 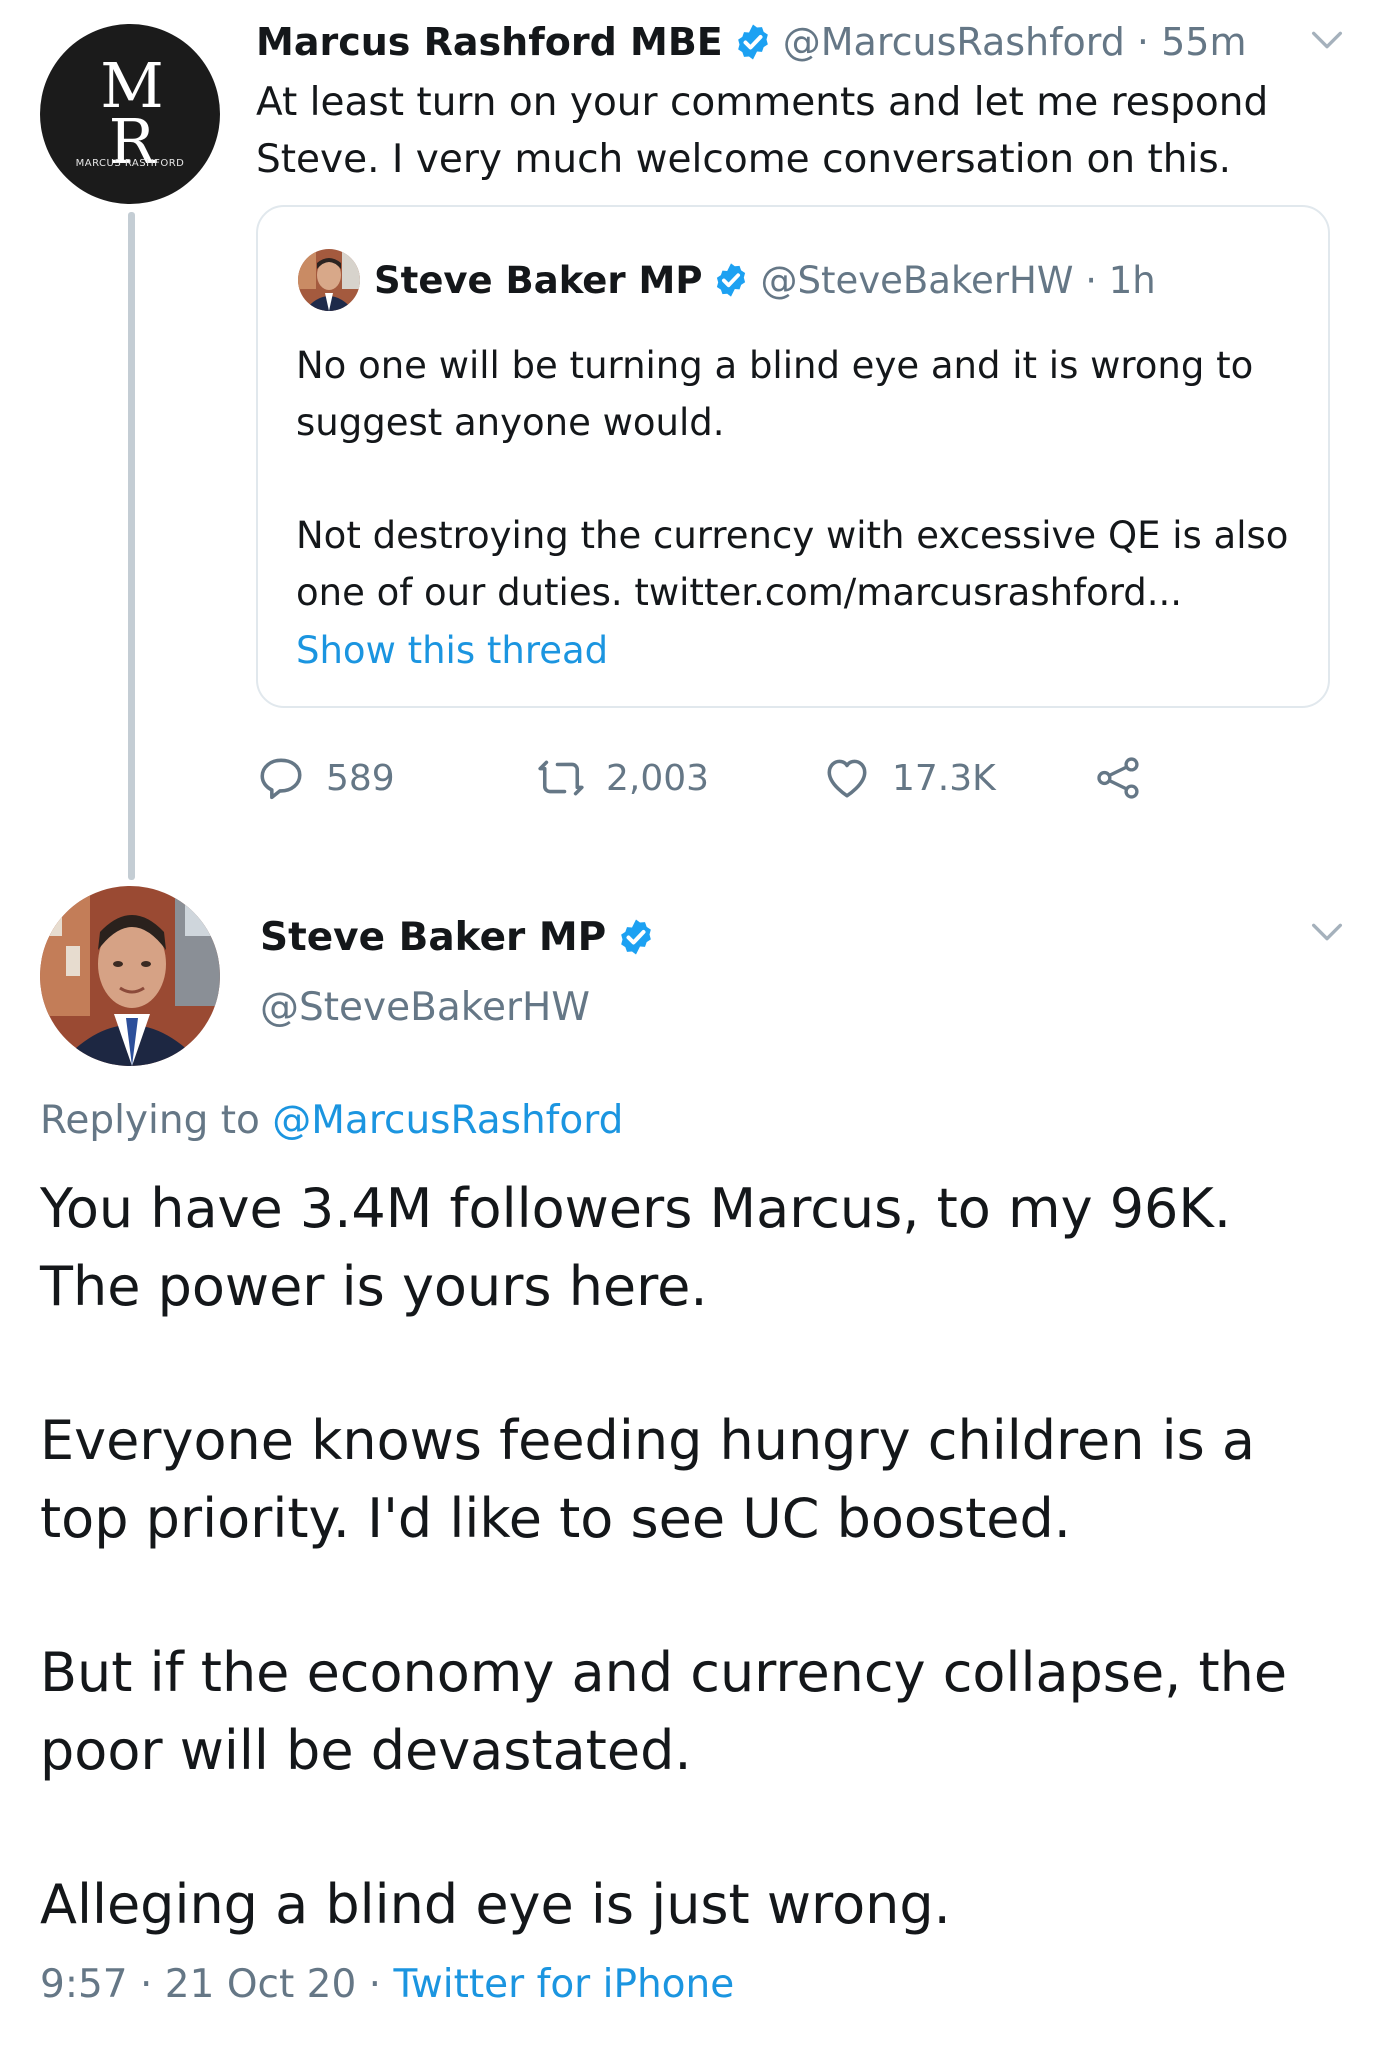 I want to click on share-icon, so click(x=1118, y=778).